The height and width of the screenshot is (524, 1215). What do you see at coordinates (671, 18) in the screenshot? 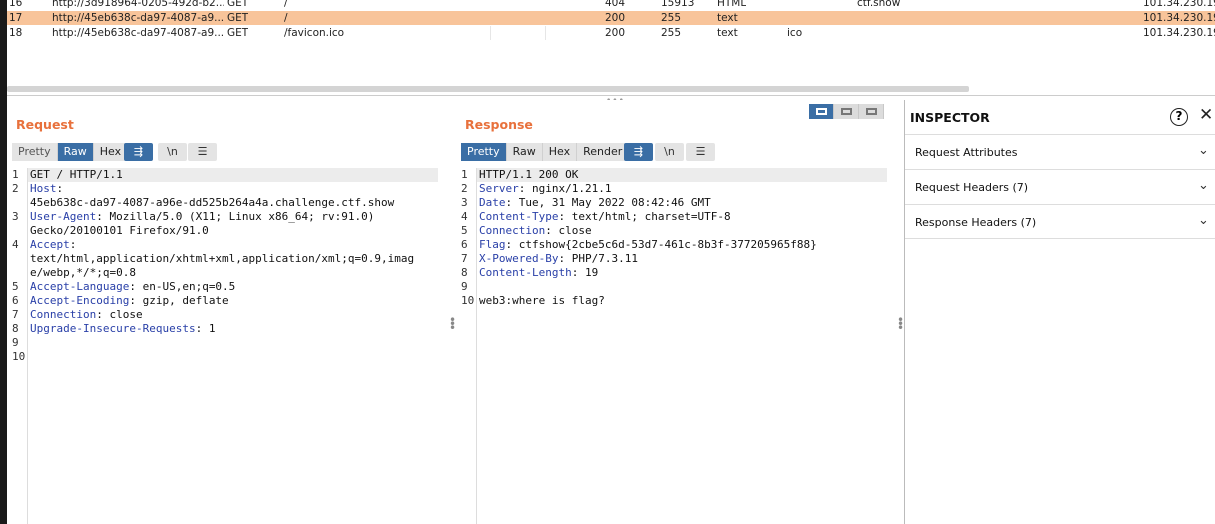
I see `row-length: 255` at bounding box center [671, 18].